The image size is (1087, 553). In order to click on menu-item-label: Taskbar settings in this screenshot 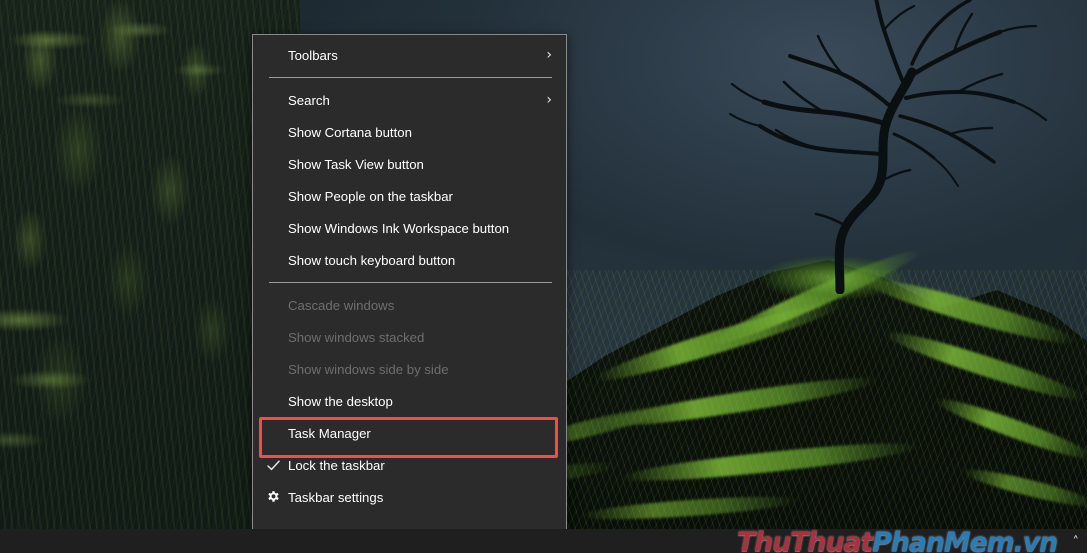, I will do `click(336, 497)`.